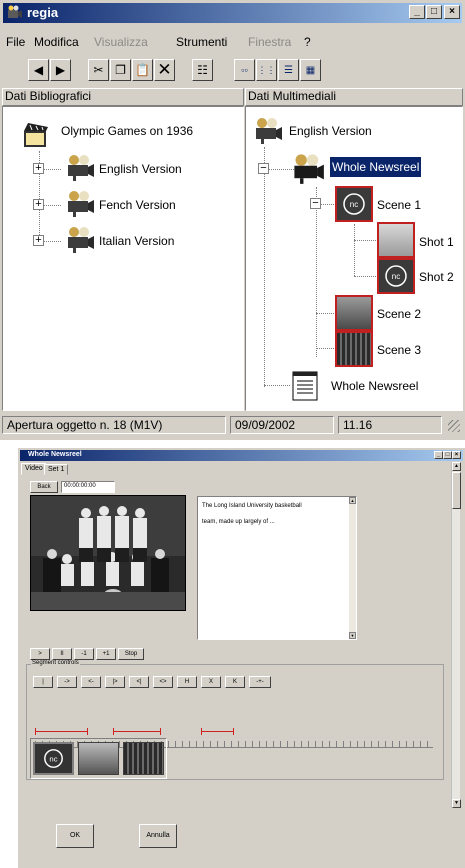 Image resolution: width=465 pixels, height=868 pixels. Describe the element at coordinates (436, 242) in the screenshot. I see `tree-item-shot1: Shot 1` at that location.